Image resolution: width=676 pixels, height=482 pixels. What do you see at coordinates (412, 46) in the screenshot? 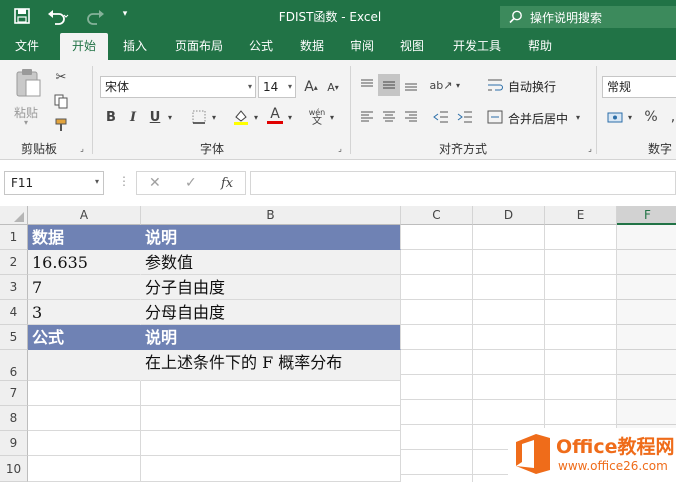
I see `tab-view: 视图` at bounding box center [412, 46].